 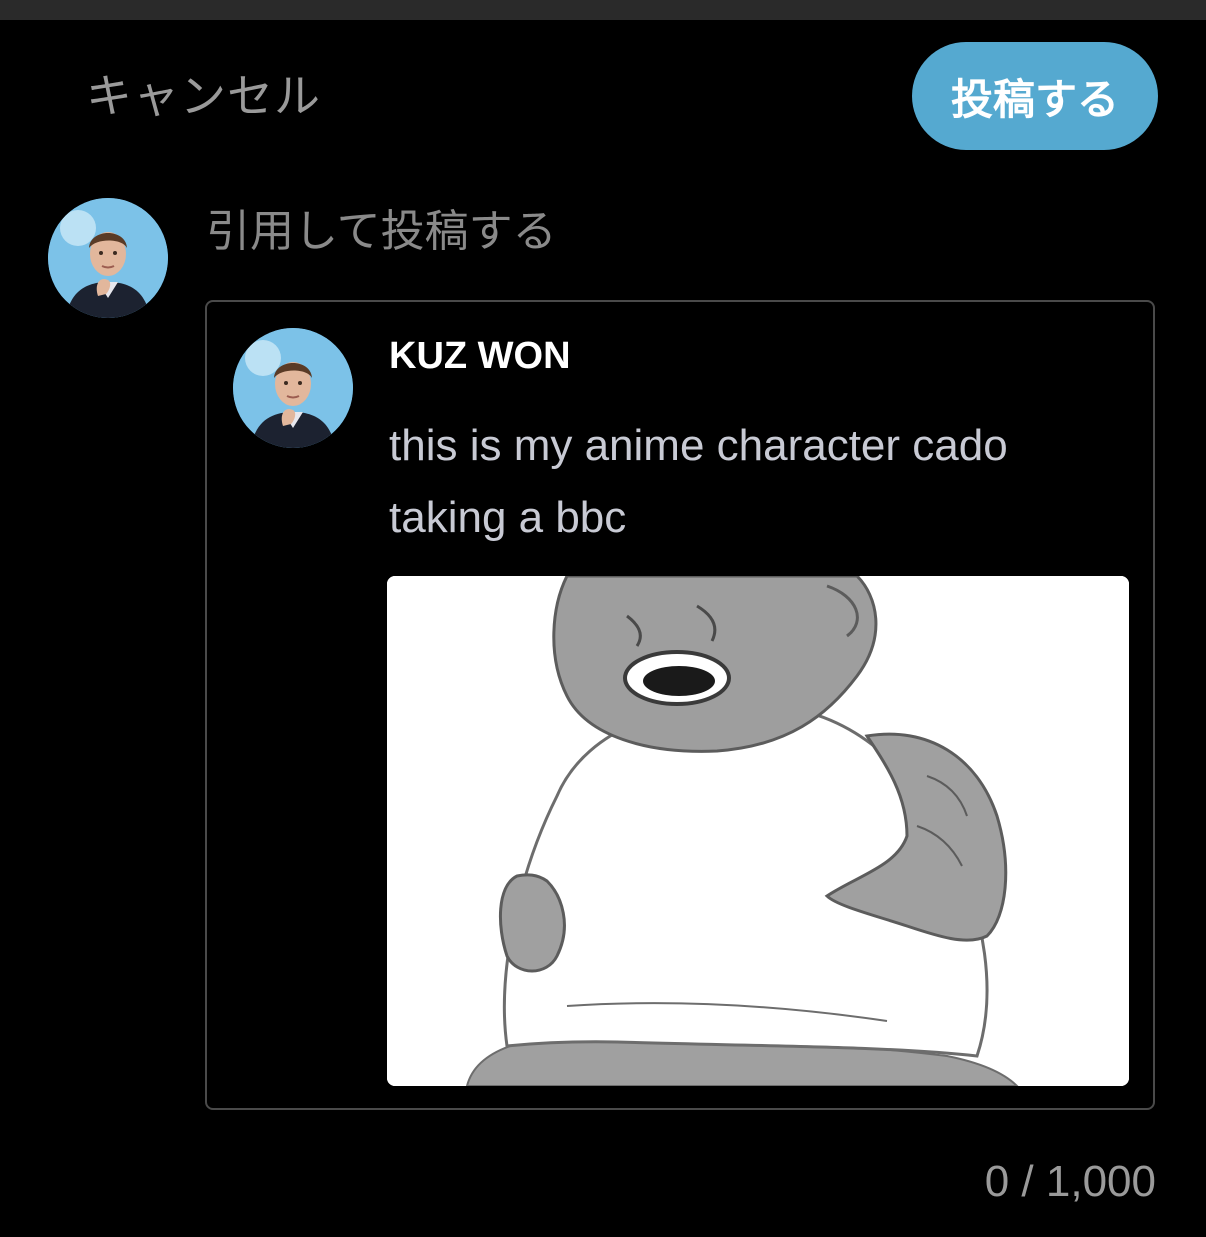 What do you see at coordinates (1070, 1181) in the screenshot?
I see `character-counter: 0 / 1,000` at bounding box center [1070, 1181].